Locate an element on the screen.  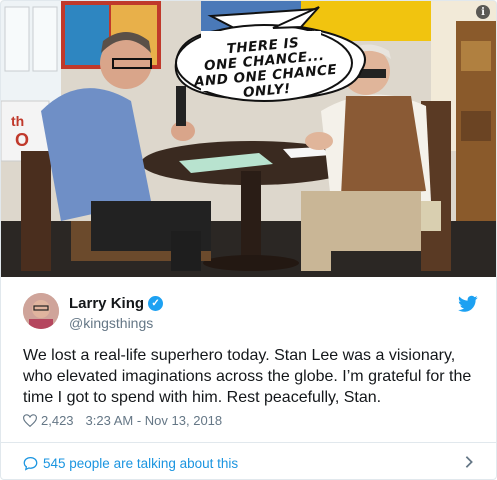
author-row: Larry King ✓ is located at coordinates (116, 303).